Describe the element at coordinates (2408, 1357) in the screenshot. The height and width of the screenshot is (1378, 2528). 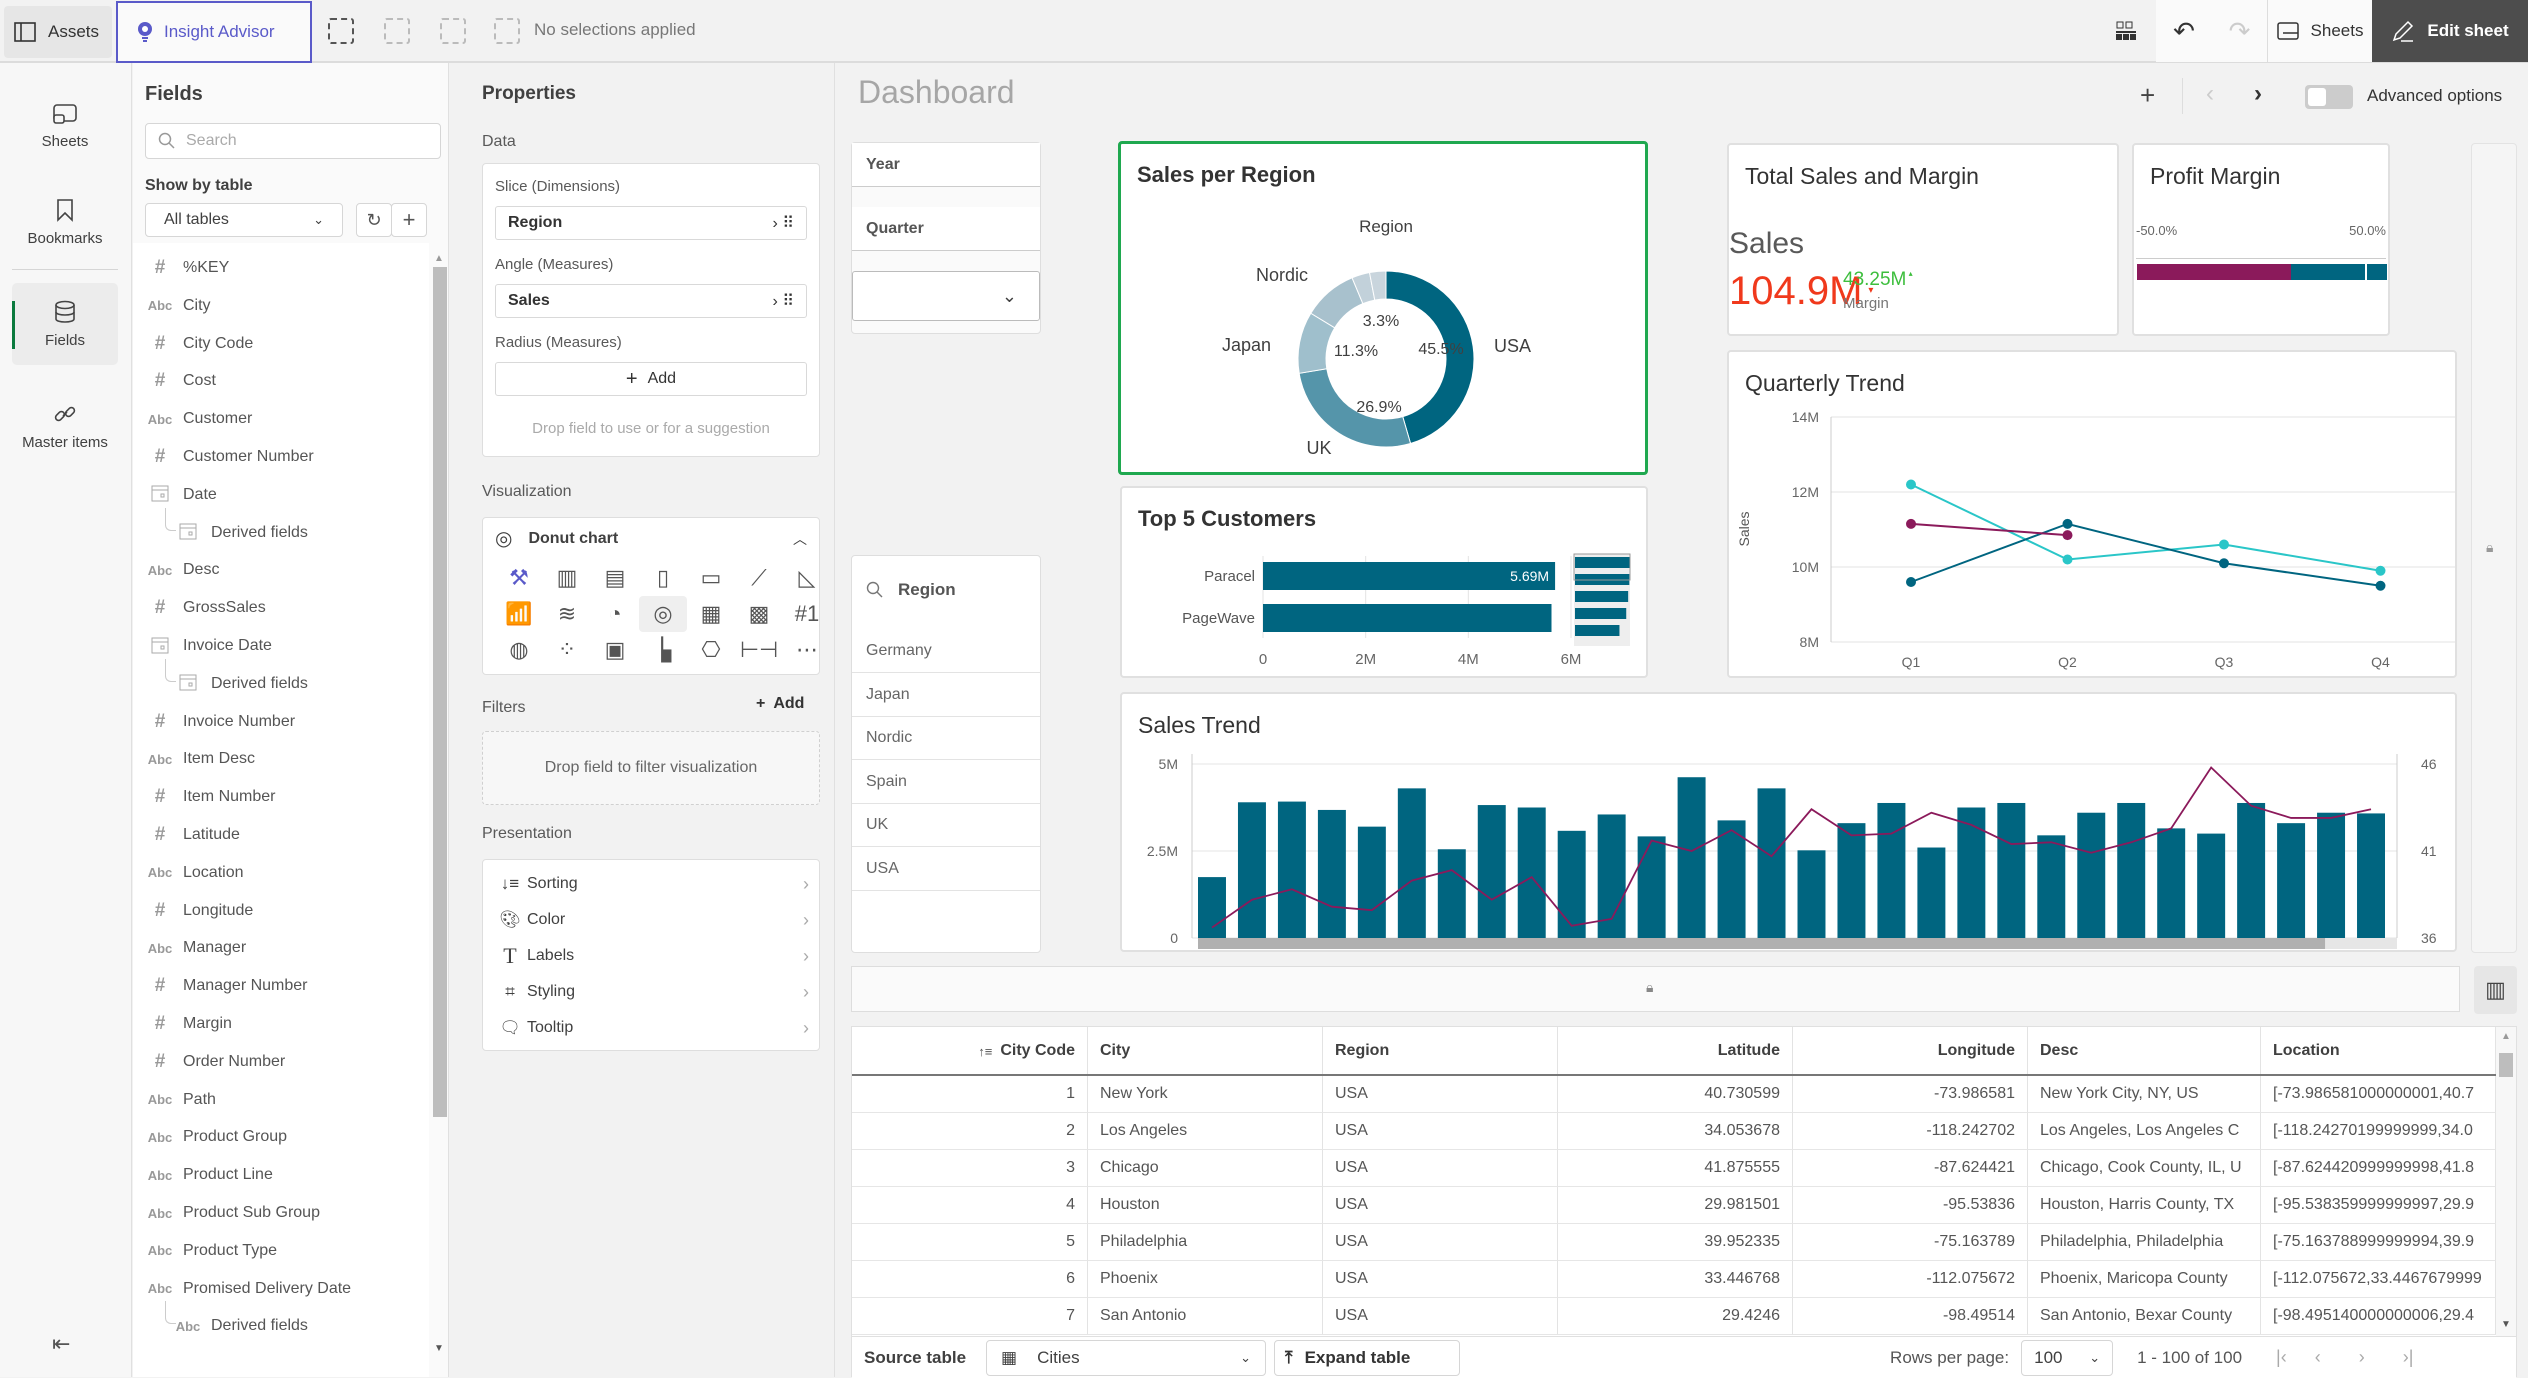
I see `last-page-icon: ›|` at that location.